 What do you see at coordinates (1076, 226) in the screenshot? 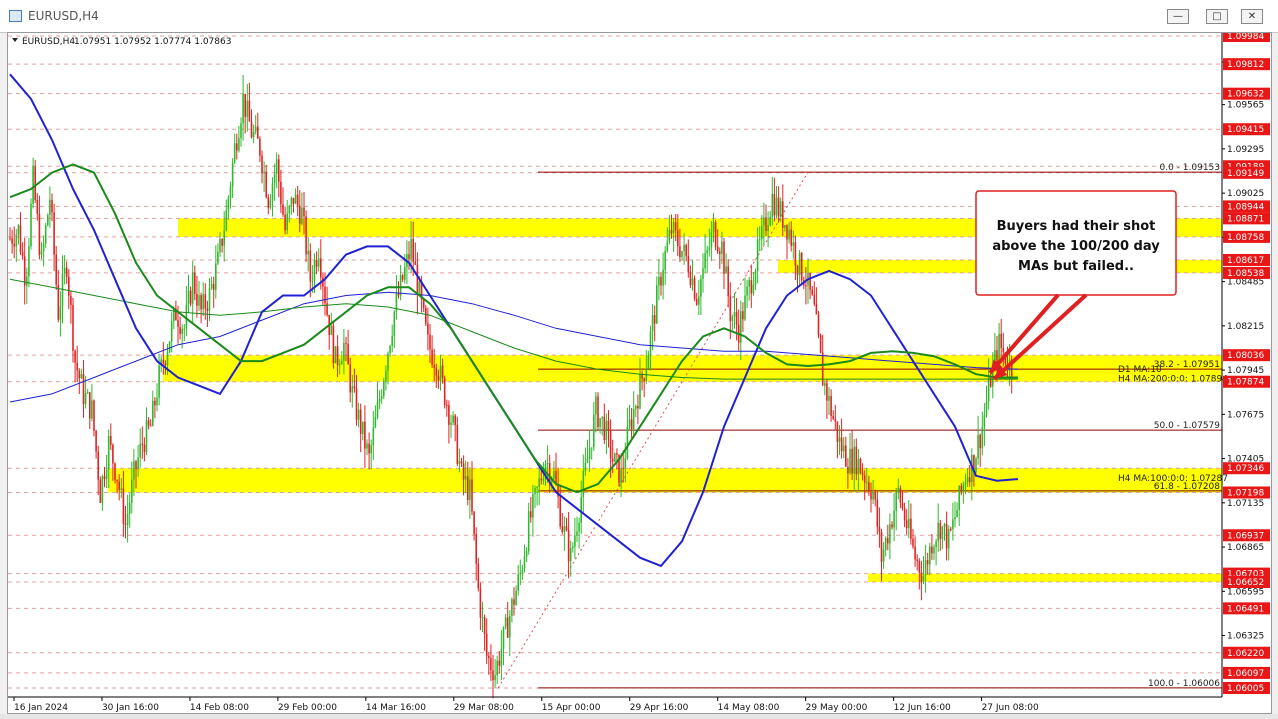
I see `annotation-text-line: Buyers had their shot` at bounding box center [1076, 226].